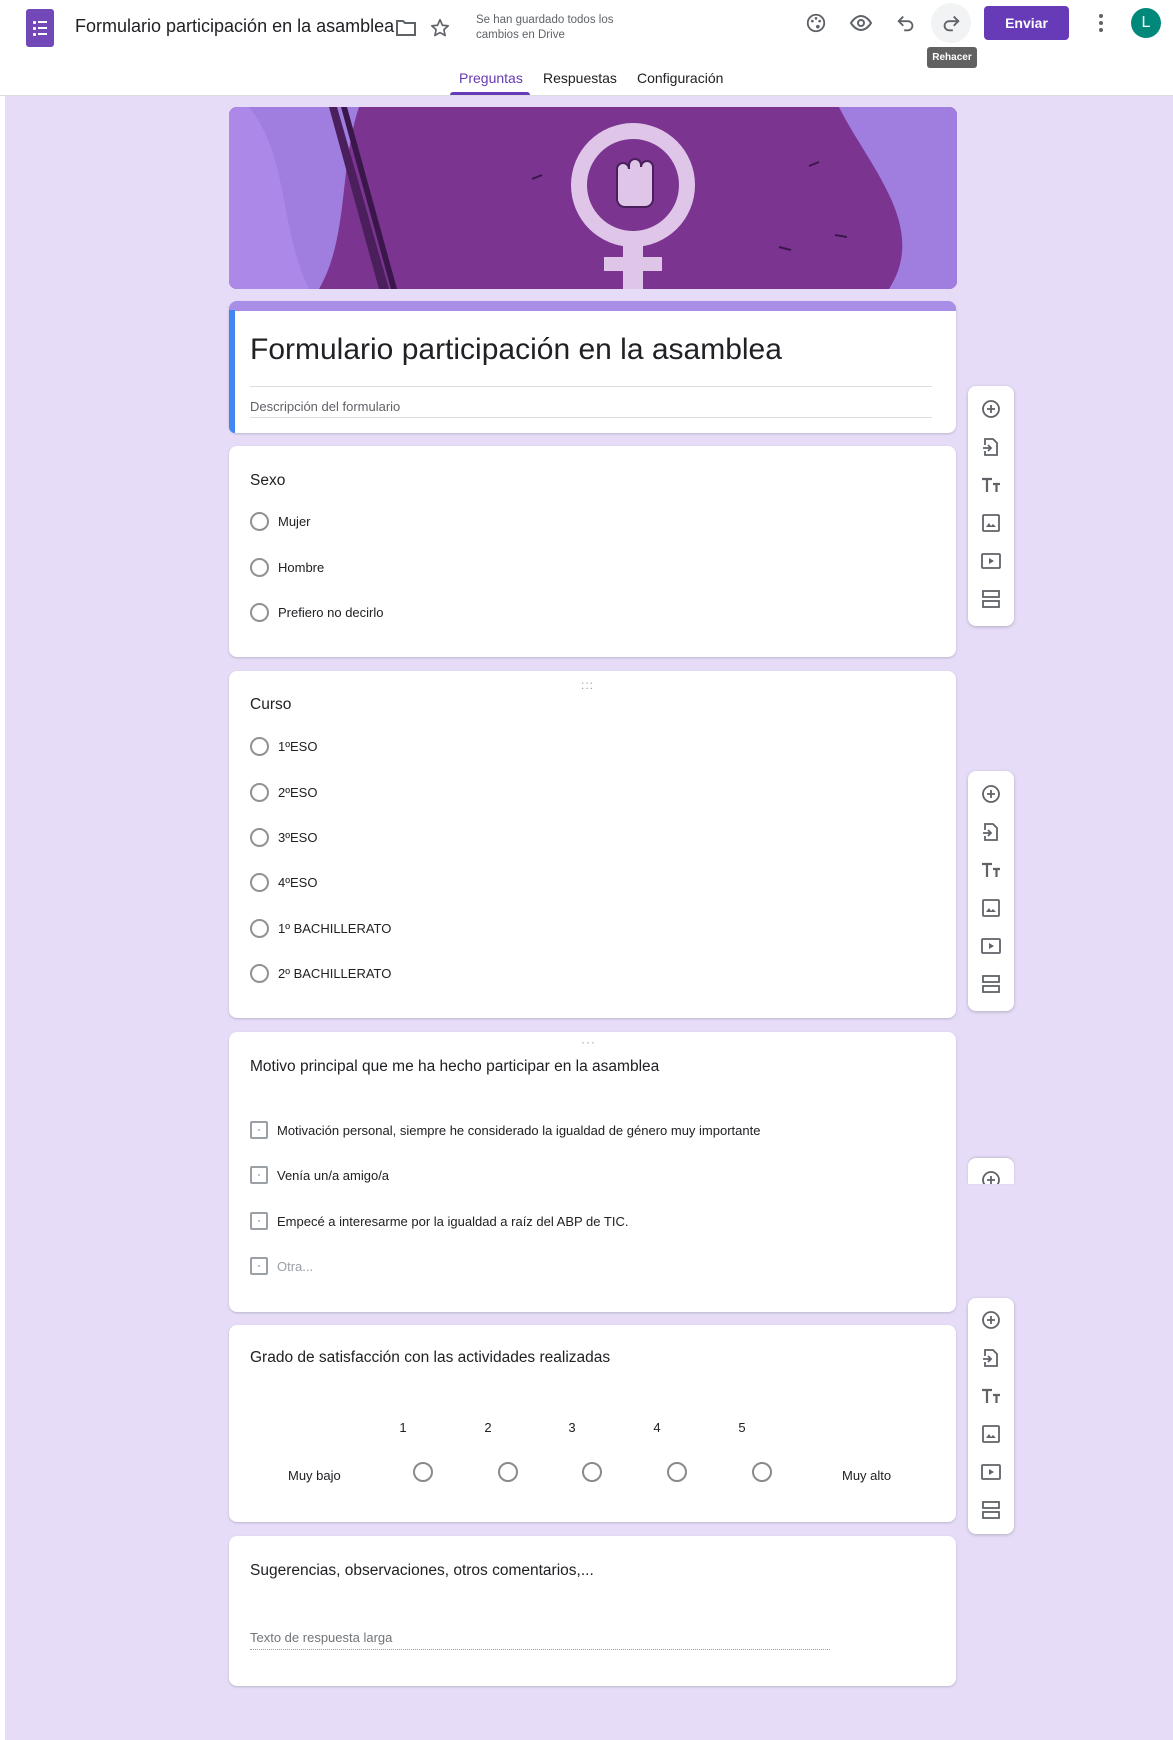 This screenshot has height=1740, width=1173. What do you see at coordinates (491, 78) in the screenshot?
I see `tab-preguntas: Preguntas` at bounding box center [491, 78].